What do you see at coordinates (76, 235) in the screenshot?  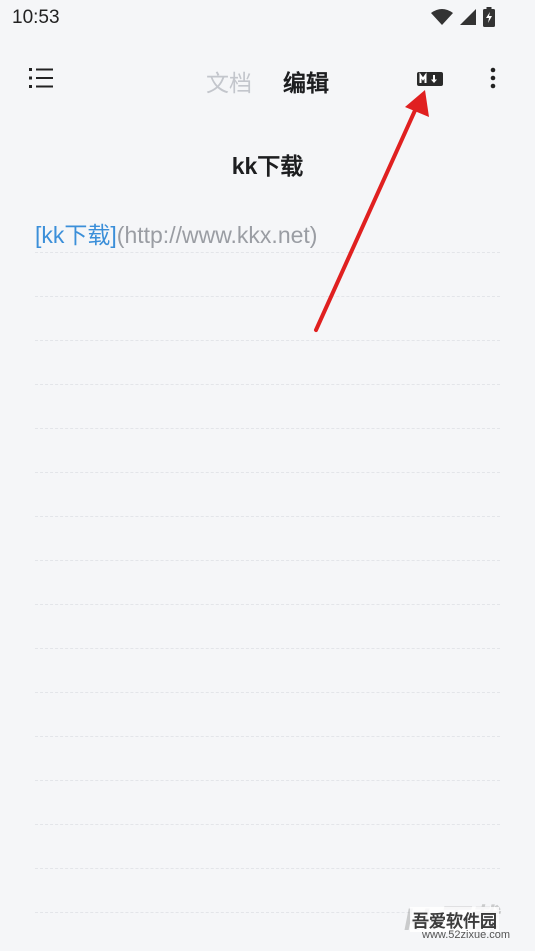 I see `link-text: [kk下载]` at bounding box center [76, 235].